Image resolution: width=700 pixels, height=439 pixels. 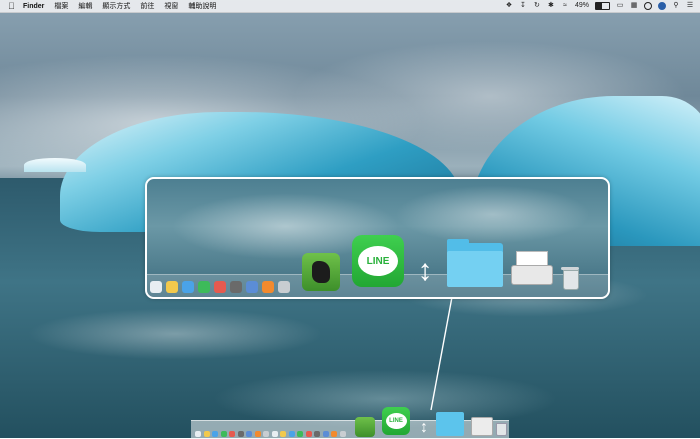 What do you see at coordinates (501, 429) in the screenshot?
I see `dock-trash-icon` at bounding box center [501, 429].